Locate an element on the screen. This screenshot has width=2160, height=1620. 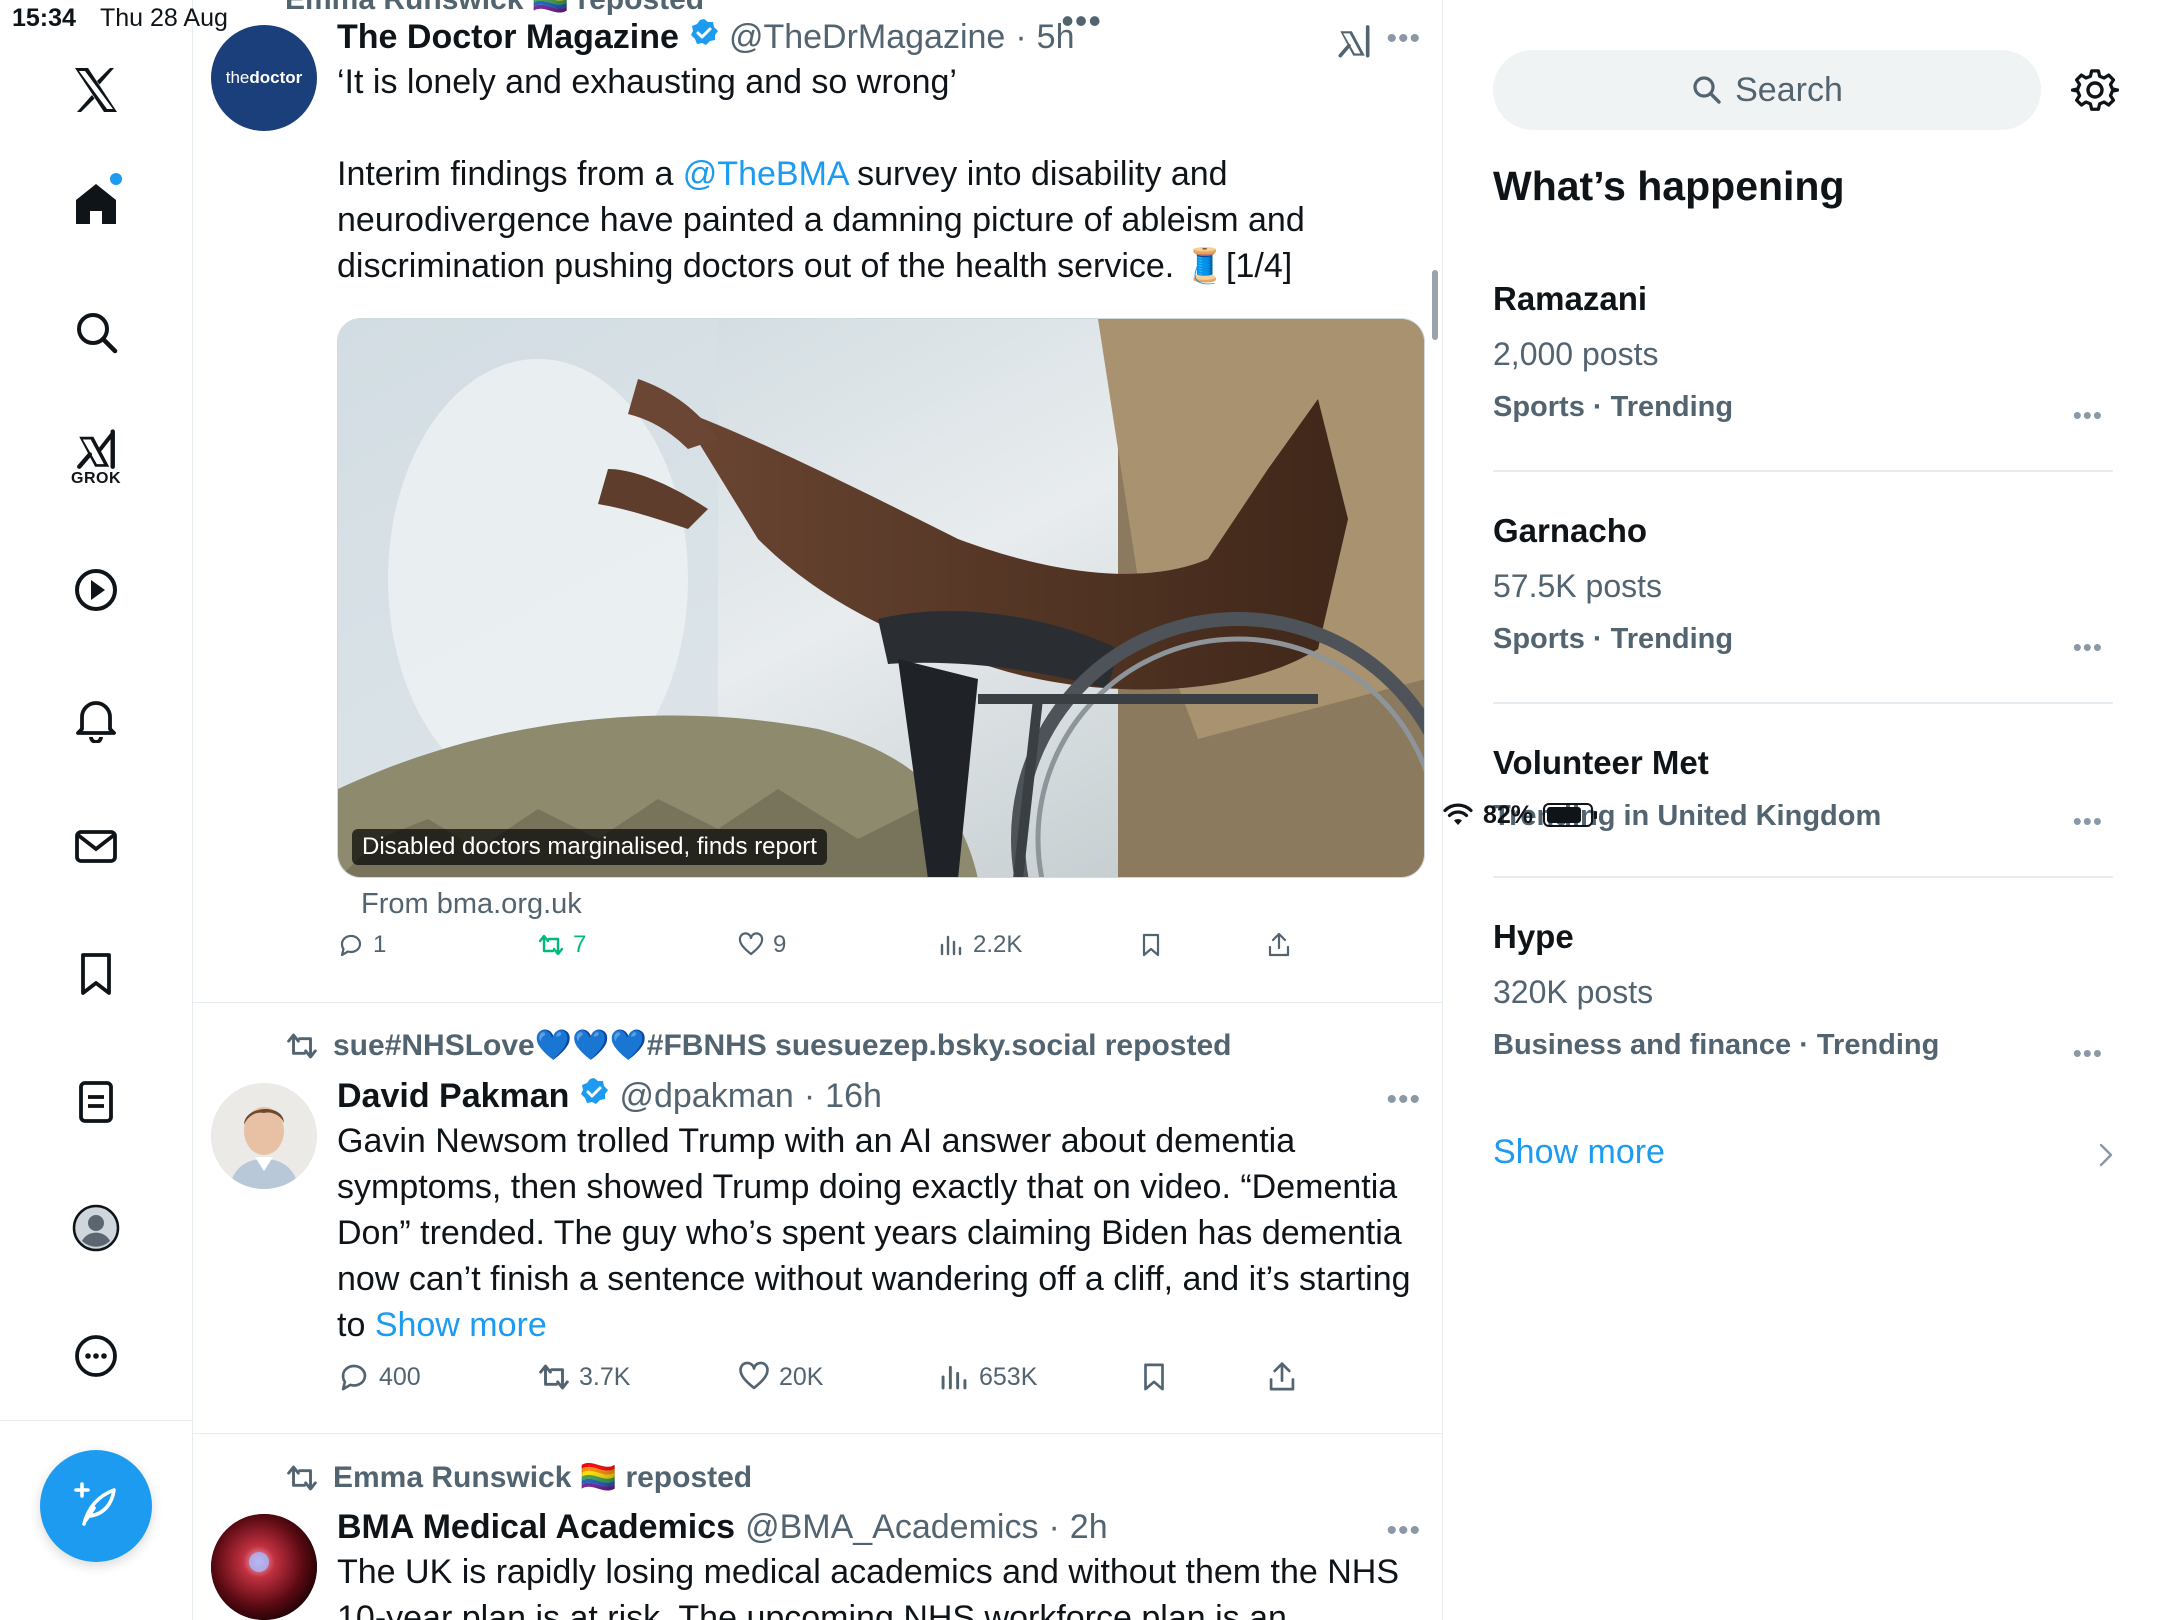
reply-button: 1 is located at coordinates (361, 945).